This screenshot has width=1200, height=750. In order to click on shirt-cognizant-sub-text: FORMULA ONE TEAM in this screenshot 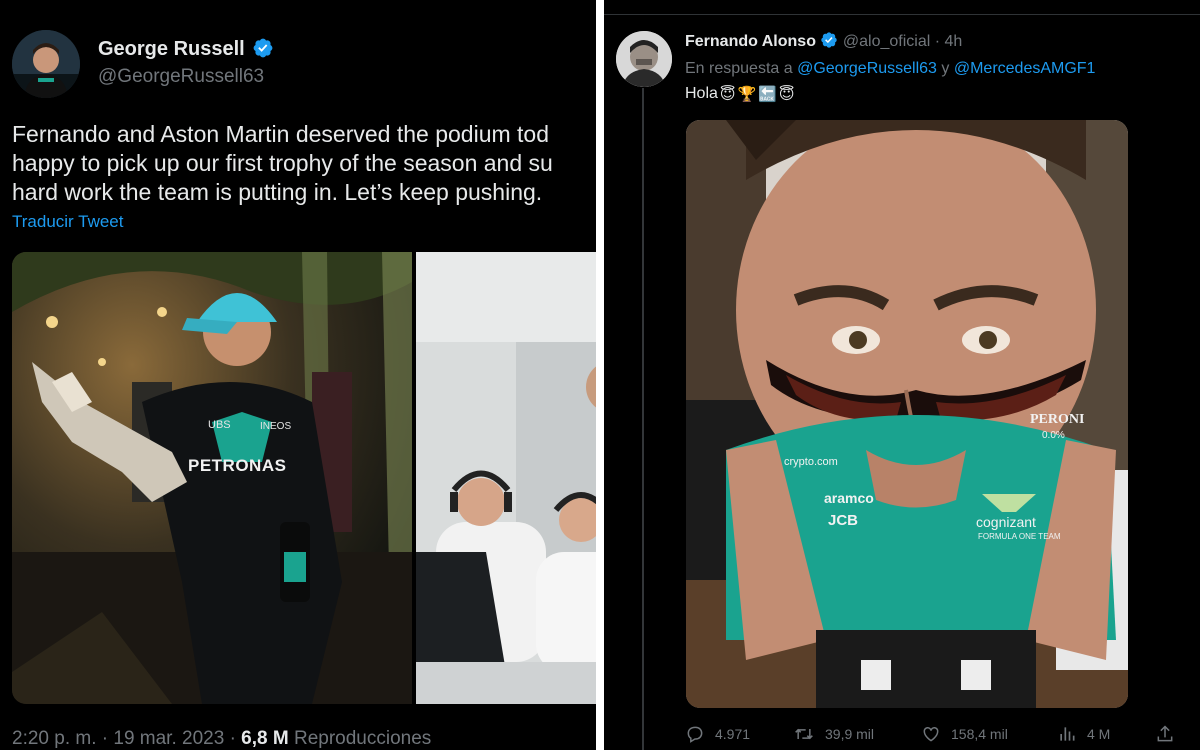, I will do `click(1019, 536)`.